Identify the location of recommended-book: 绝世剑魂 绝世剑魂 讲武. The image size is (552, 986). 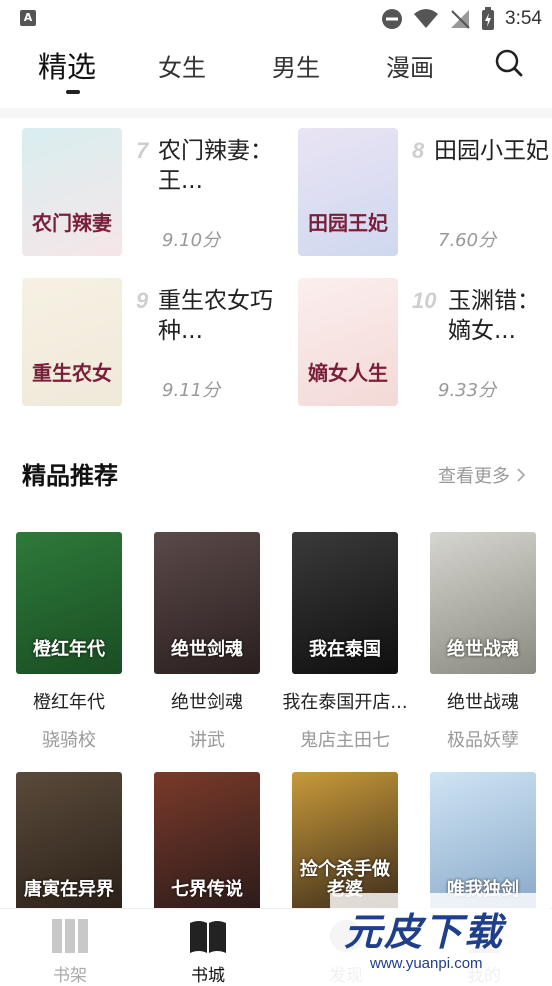
(209, 641).